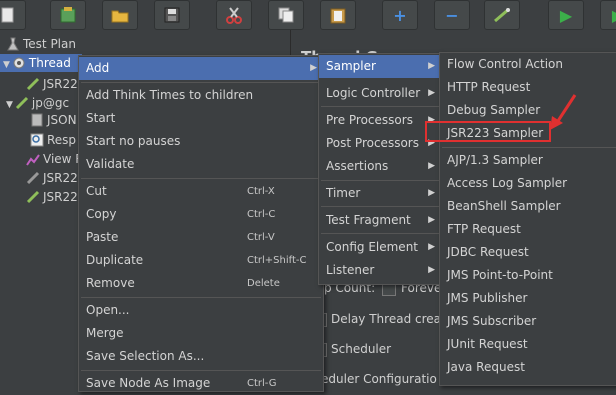 This screenshot has width=616, height=395. Describe the element at coordinates (380, 93) in the screenshot. I see `menu-item-logic-controller: Logic Controller ▶` at that location.